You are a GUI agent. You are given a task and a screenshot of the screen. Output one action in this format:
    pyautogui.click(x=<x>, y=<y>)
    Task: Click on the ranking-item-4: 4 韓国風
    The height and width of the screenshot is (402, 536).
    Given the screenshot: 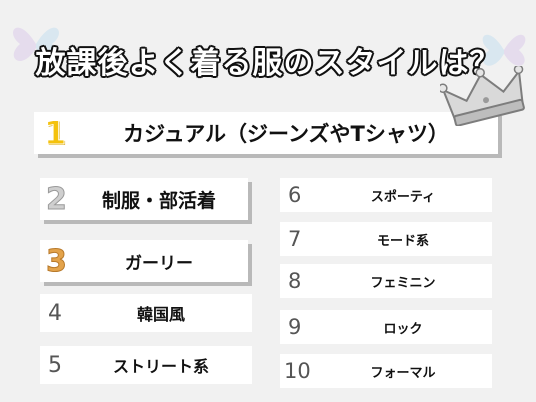 What is the action you would take?
    pyautogui.click(x=146, y=313)
    